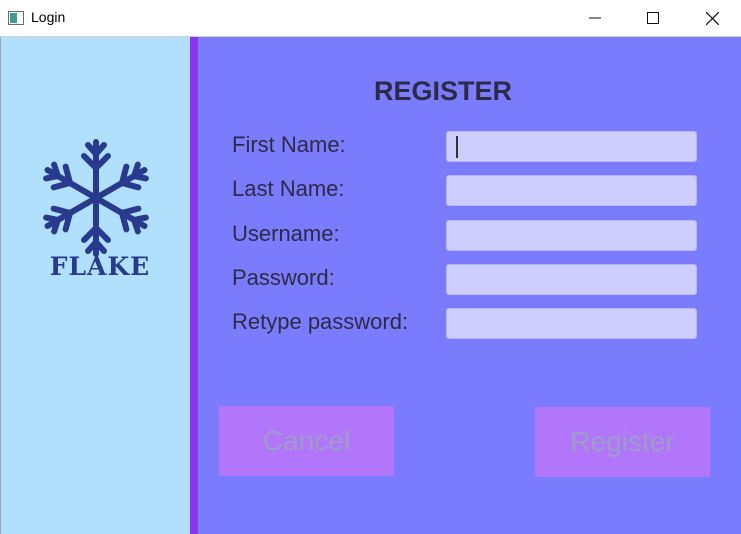 This screenshot has height=534, width=741. Describe the element at coordinates (571, 235) in the screenshot. I see `username-field` at that location.